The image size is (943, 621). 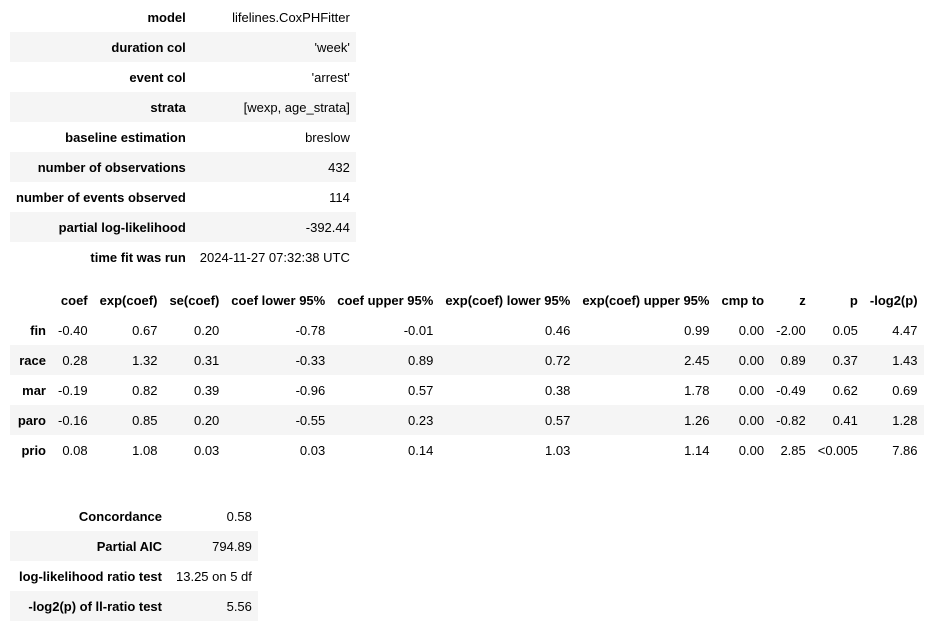 What do you see at coordinates (157, 77) in the screenshot?
I see `summary-label: event col` at bounding box center [157, 77].